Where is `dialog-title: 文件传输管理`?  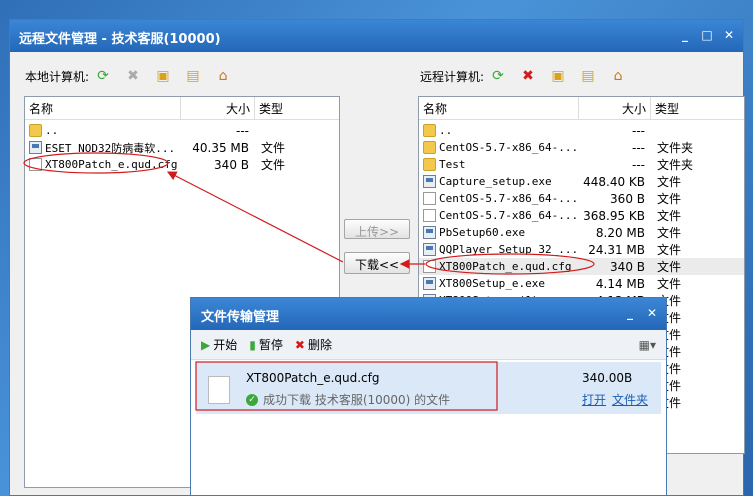
dialog-title: 文件传输管理 is located at coordinates (240, 317).